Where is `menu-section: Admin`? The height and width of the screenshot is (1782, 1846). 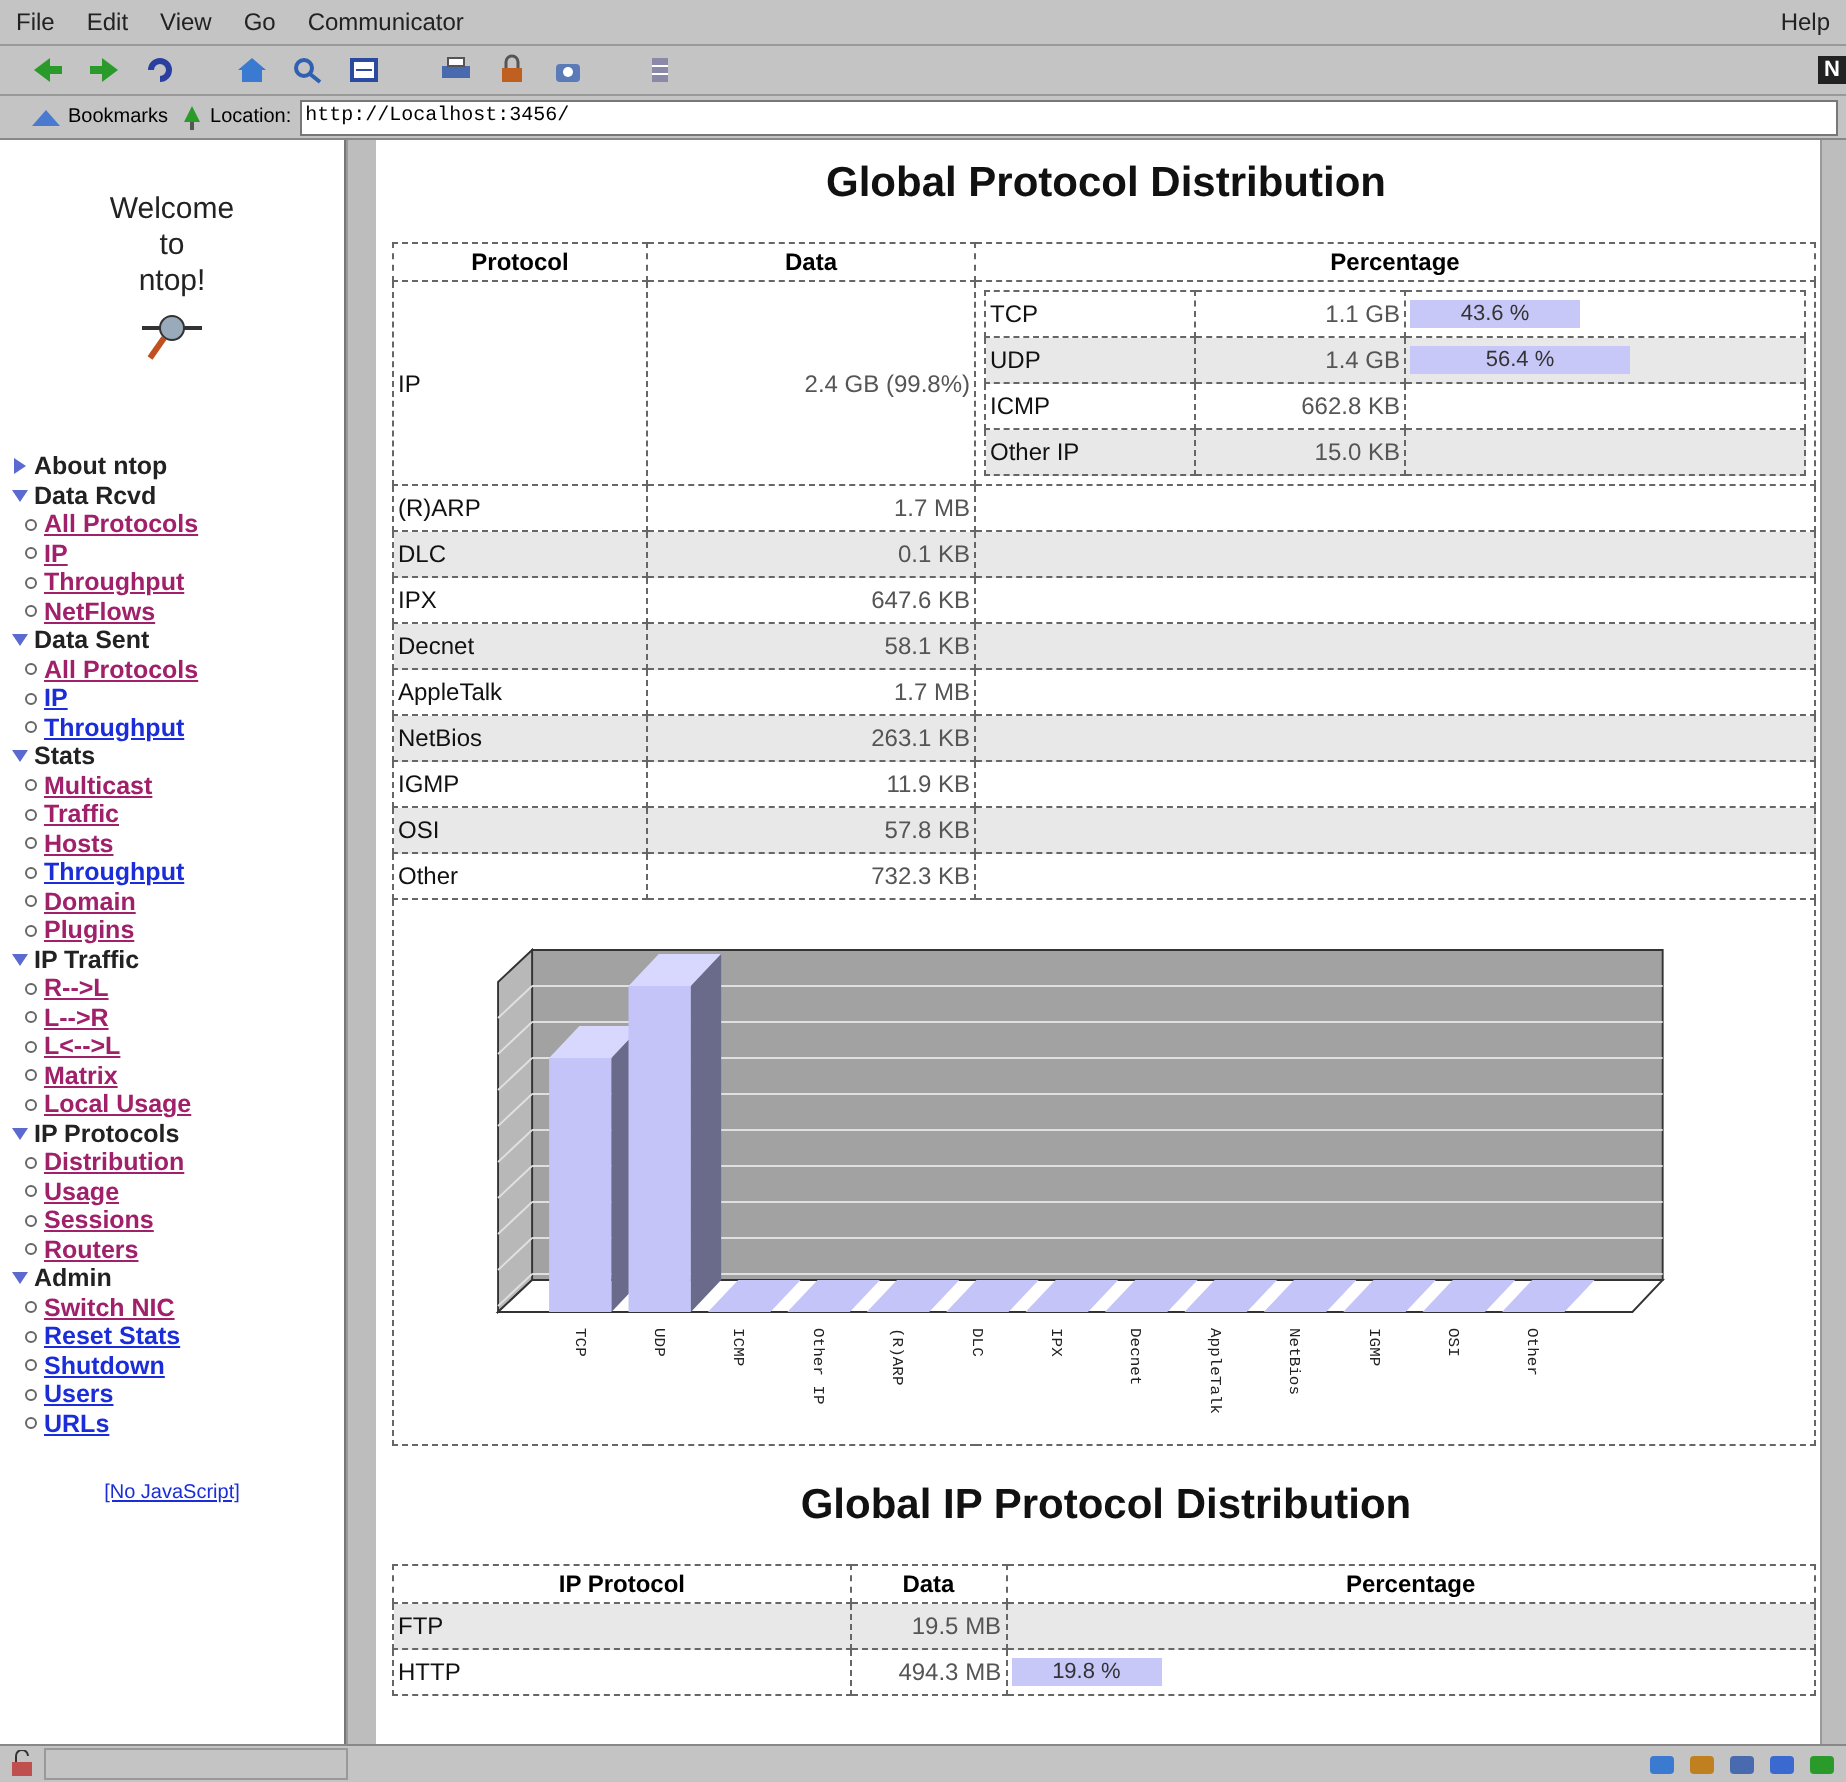 menu-section: Admin is located at coordinates (178, 1278).